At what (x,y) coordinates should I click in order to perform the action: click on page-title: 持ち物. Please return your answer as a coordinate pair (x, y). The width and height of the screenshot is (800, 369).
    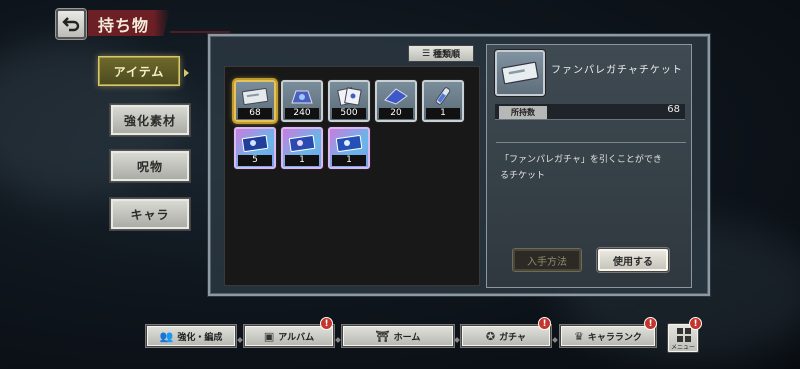
    Looking at the image, I should click on (124, 25).